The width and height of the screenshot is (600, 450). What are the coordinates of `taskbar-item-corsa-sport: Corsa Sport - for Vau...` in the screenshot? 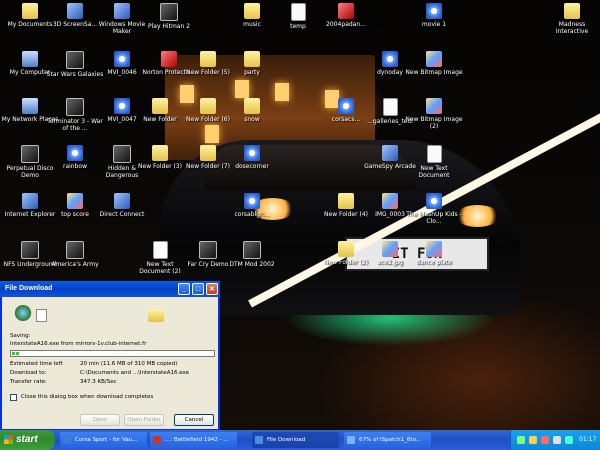 It's located at (103, 440).